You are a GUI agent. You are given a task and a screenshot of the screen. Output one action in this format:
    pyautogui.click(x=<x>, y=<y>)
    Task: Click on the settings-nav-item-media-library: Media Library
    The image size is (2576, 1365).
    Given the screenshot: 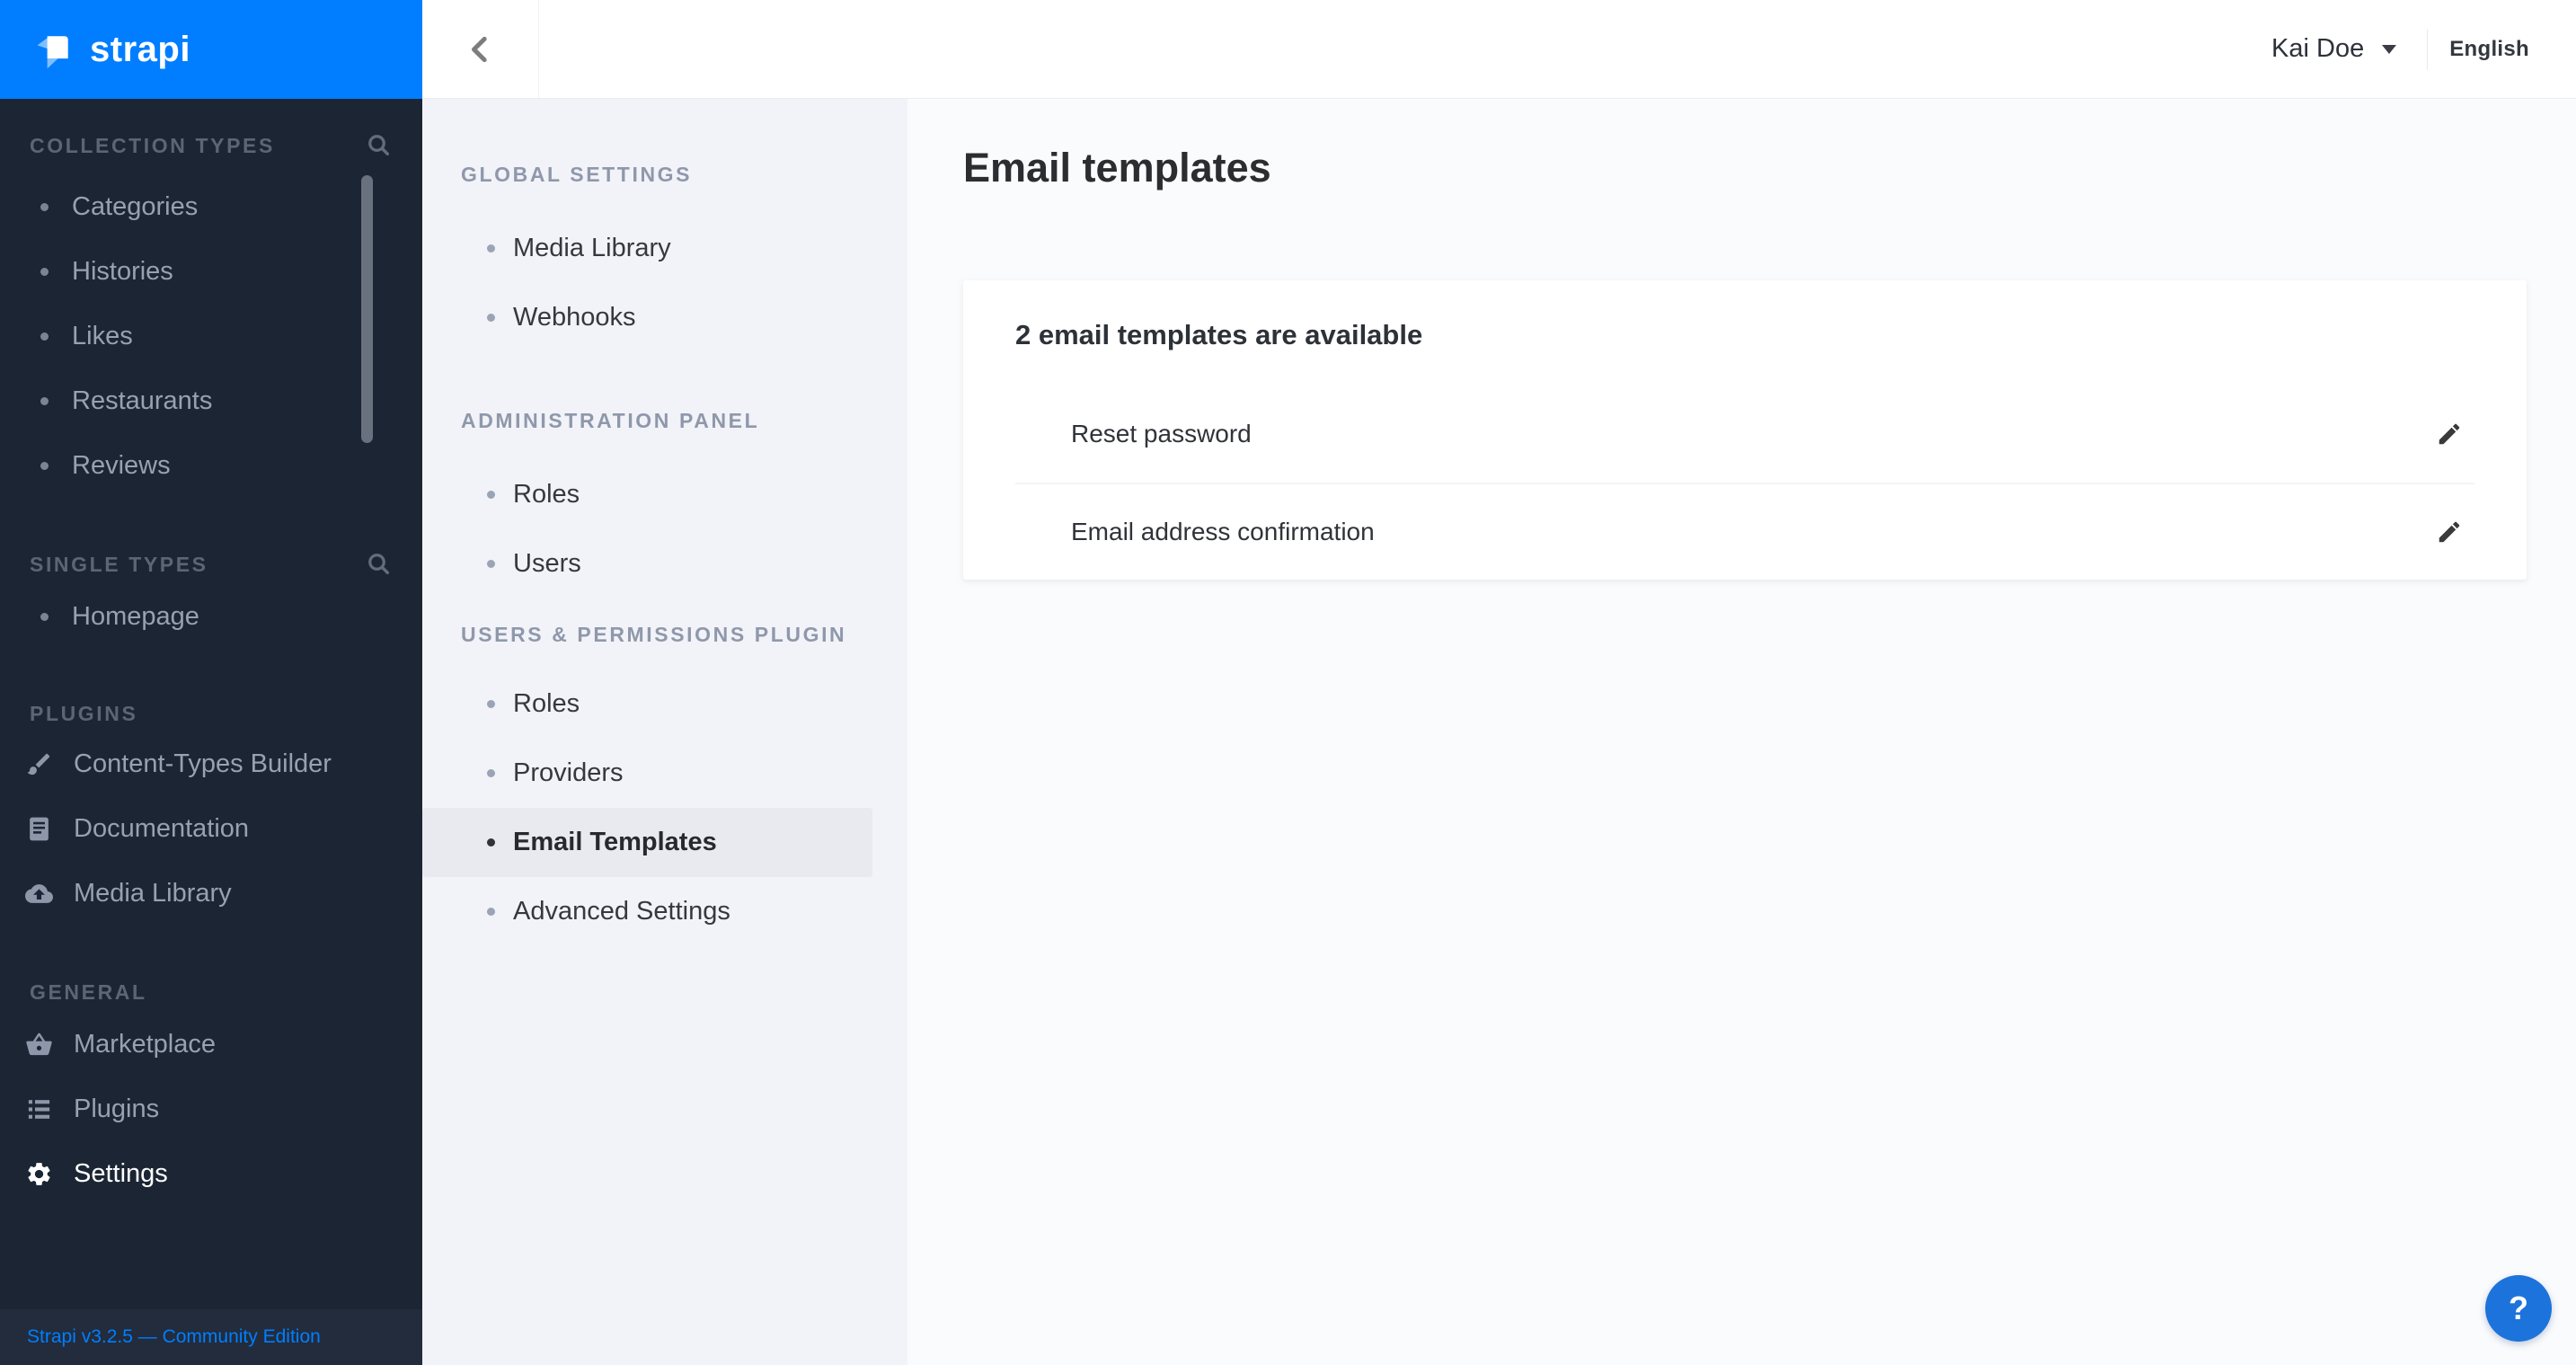 What is the action you would take?
    pyautogui.click(x=664, y=248)
    